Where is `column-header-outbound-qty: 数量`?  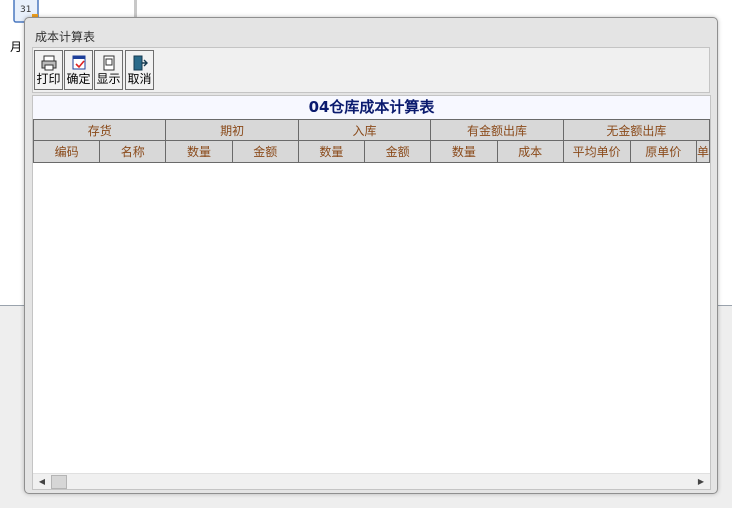 column-header-outbound-qty: 数量 is located at coordinates (464, 151).